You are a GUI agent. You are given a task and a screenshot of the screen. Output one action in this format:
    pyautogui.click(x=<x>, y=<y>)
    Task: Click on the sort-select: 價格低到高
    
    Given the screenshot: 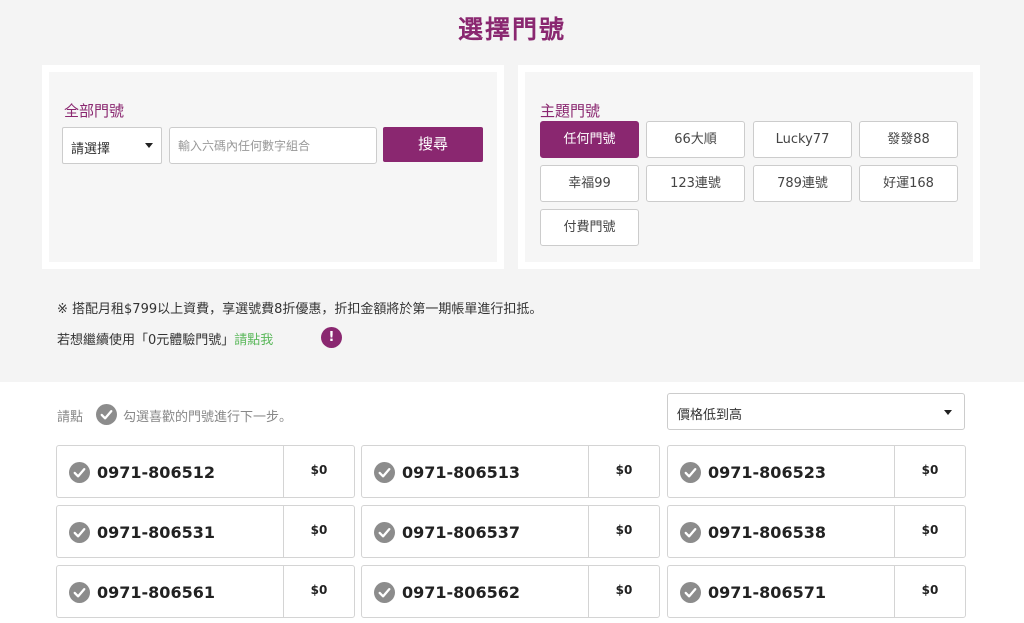 What is the action you would take?
    pyautogui.click(x=816, y=411)
    